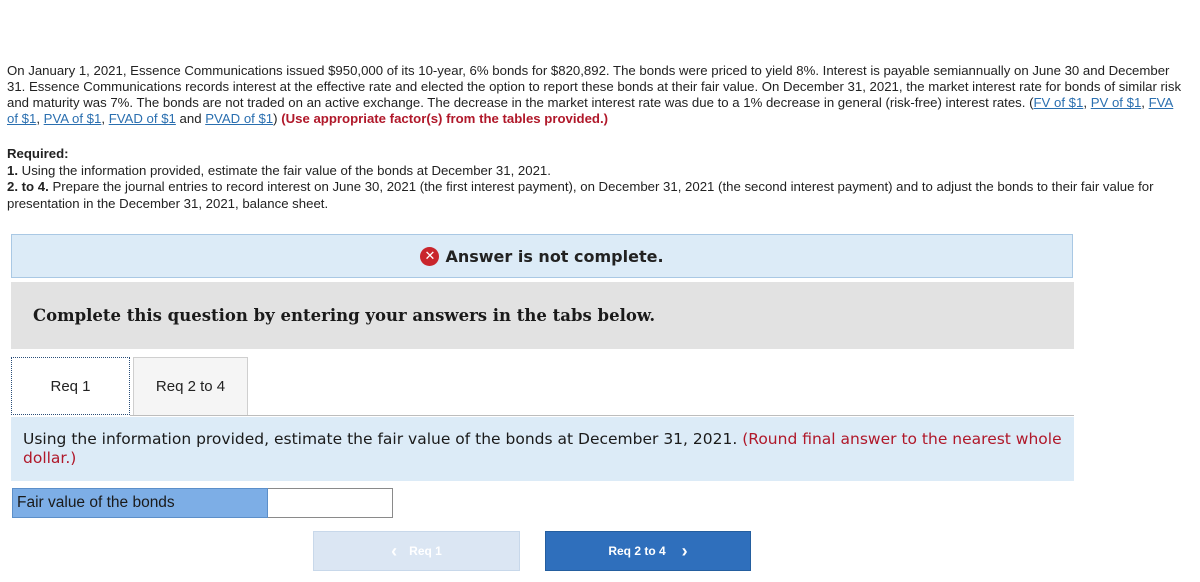 Image resolution: width=1200 pixels, height=582 pixels. What do you see at coordinates (38, 153) in the screenshot?
I see `required-heading: Required:` at bounding box center [38, 153].